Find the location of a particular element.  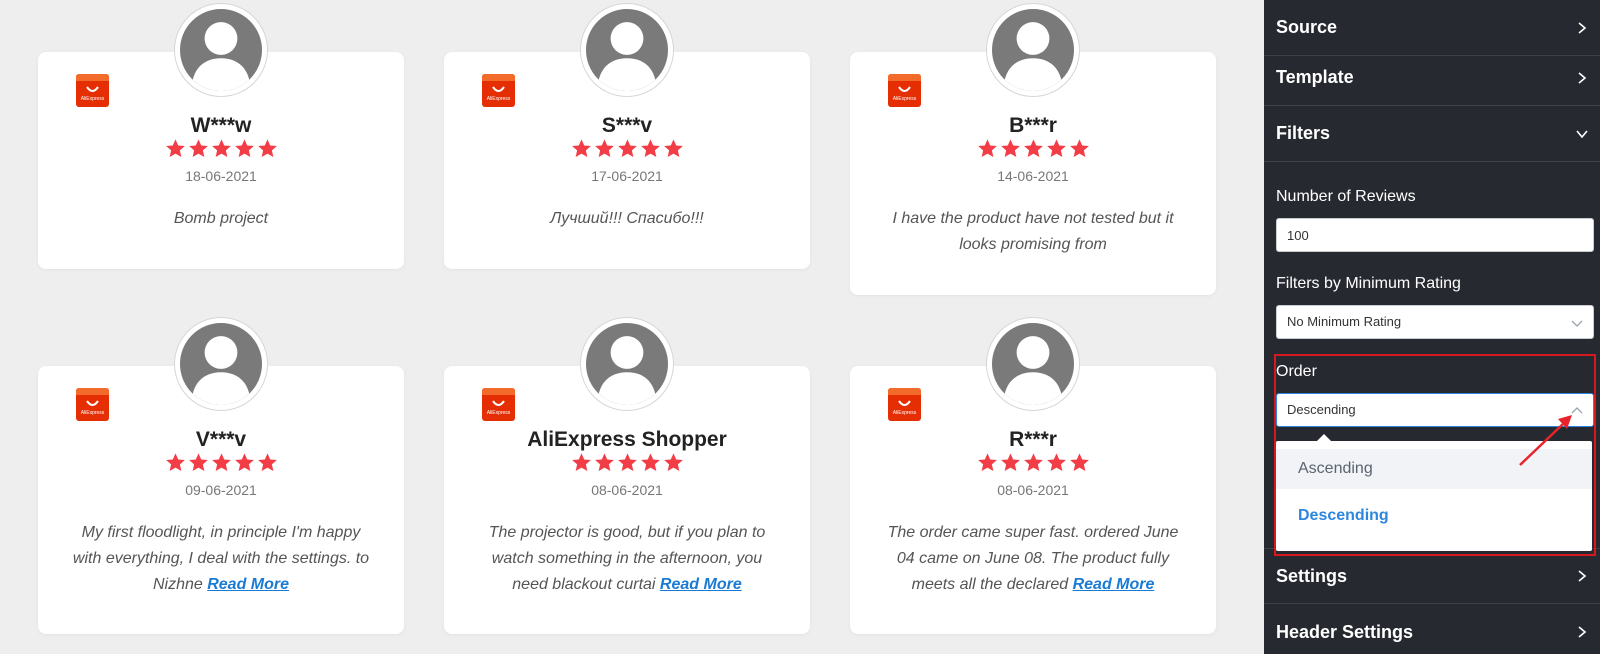

section-filters: Filters is located at coordinates (1432, 134).